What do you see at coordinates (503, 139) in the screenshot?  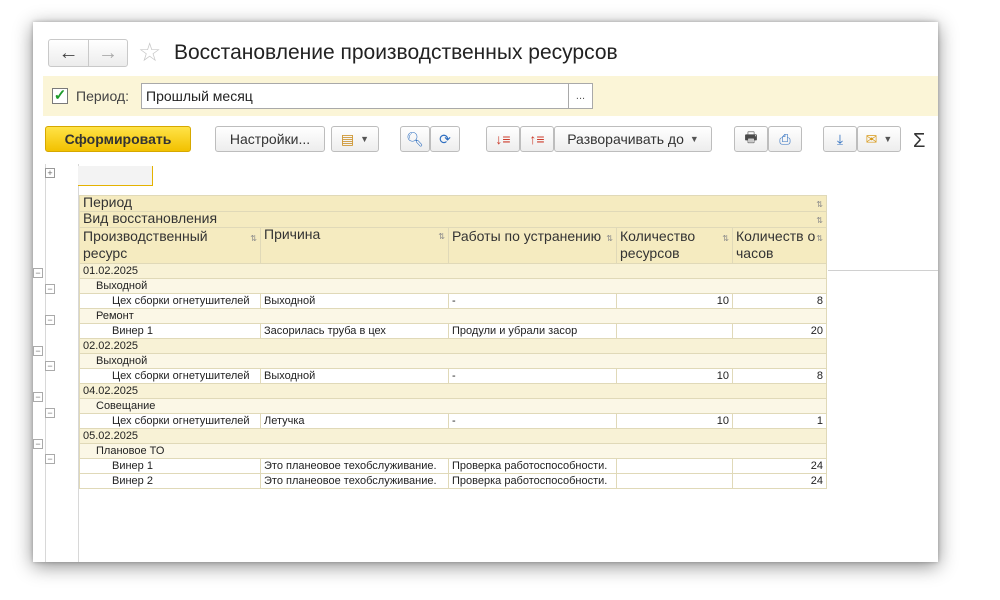 I see `collapse-button: ↓≡` at bounding box center [503, 139].